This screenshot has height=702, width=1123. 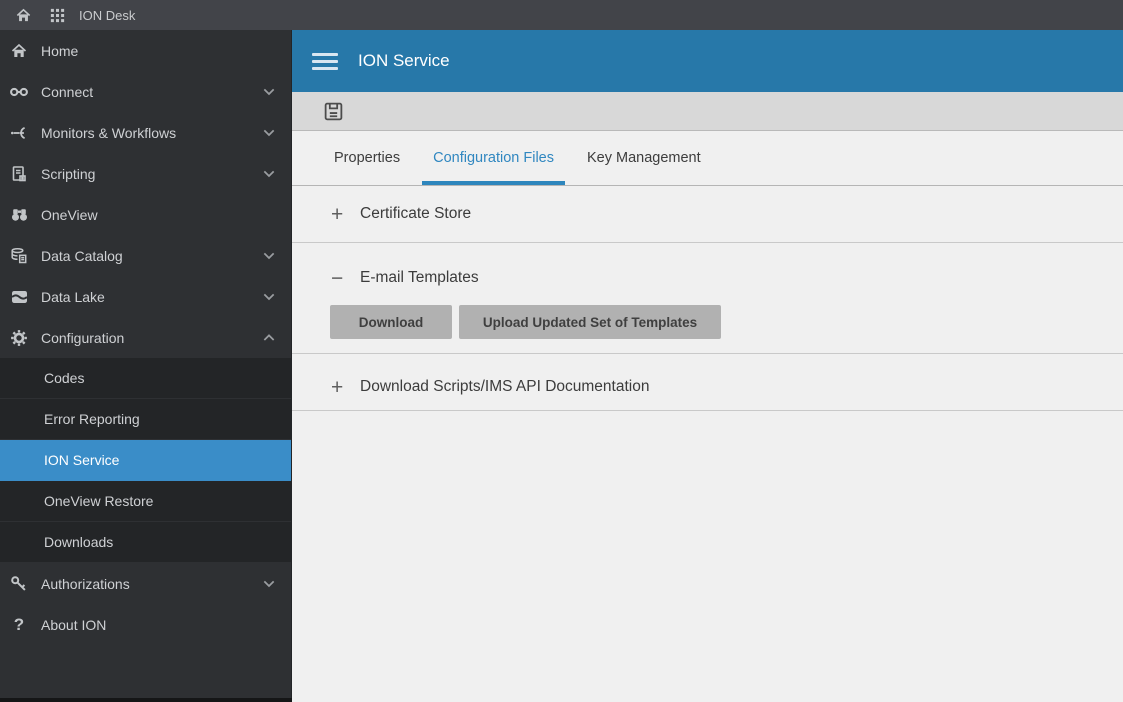 I want to click on sidebar-item-label: Monitors & Workflows, so click(x=109, y=132).